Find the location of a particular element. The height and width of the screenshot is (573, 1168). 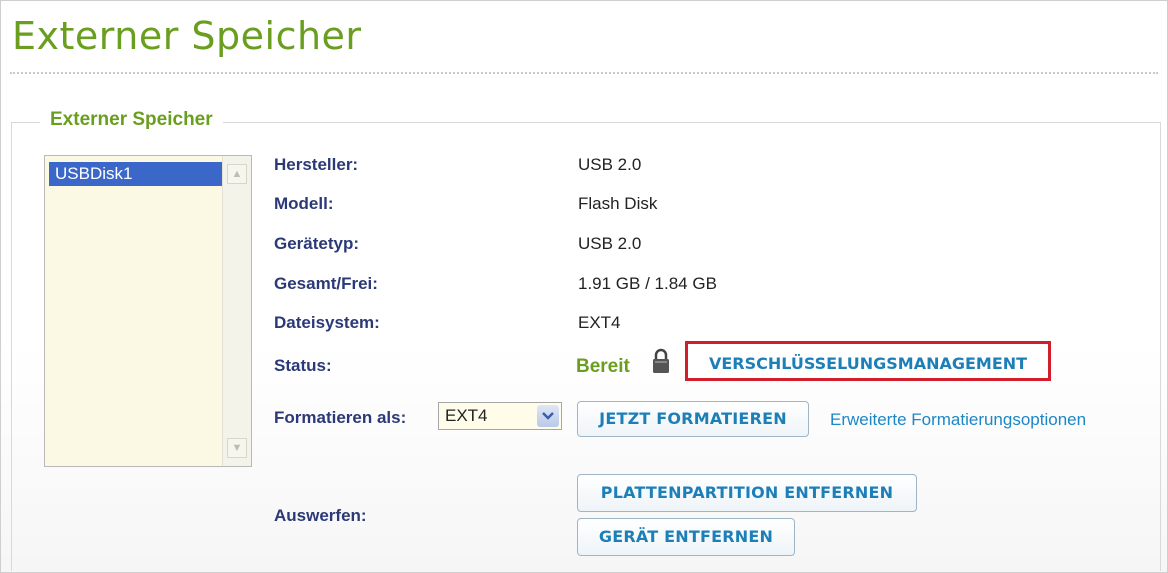

remove-device-button: GERÄT ENTFERNEN is located at coordinates (686, 537).